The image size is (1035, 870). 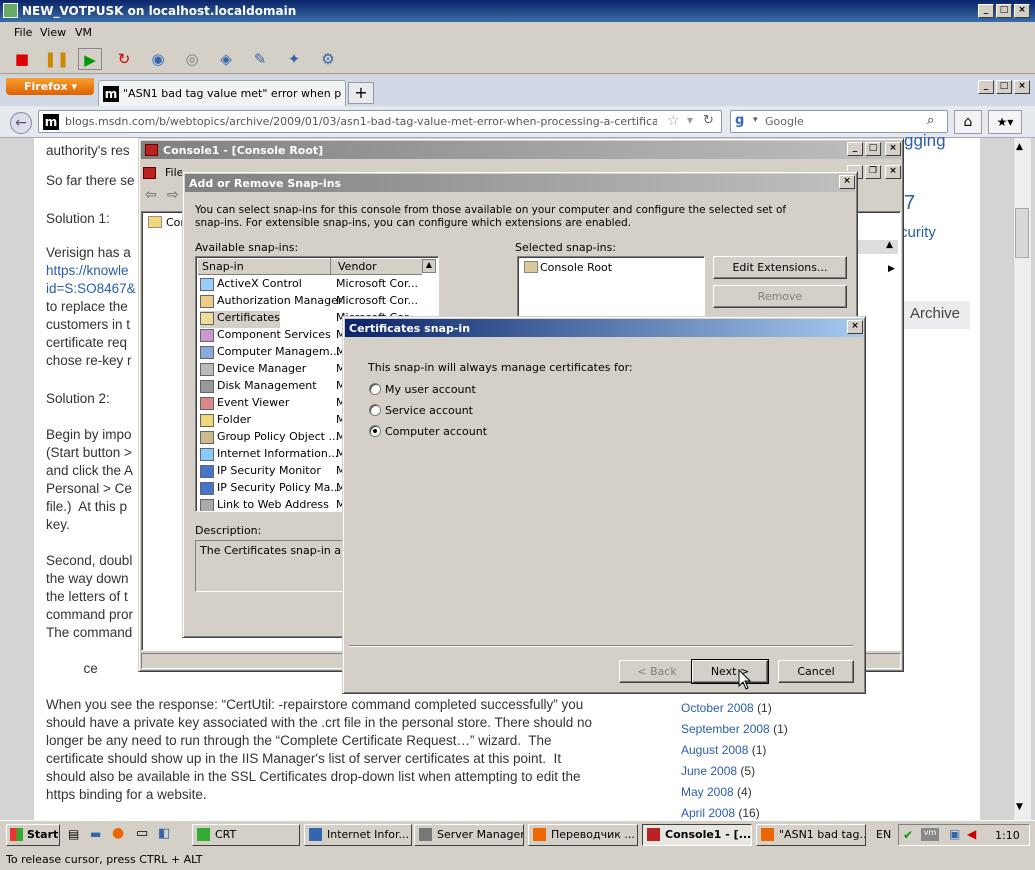 What do you see at coordinates (375, 410) in the screenshot?
I see `radio-service` at bounding box center [375, 410].